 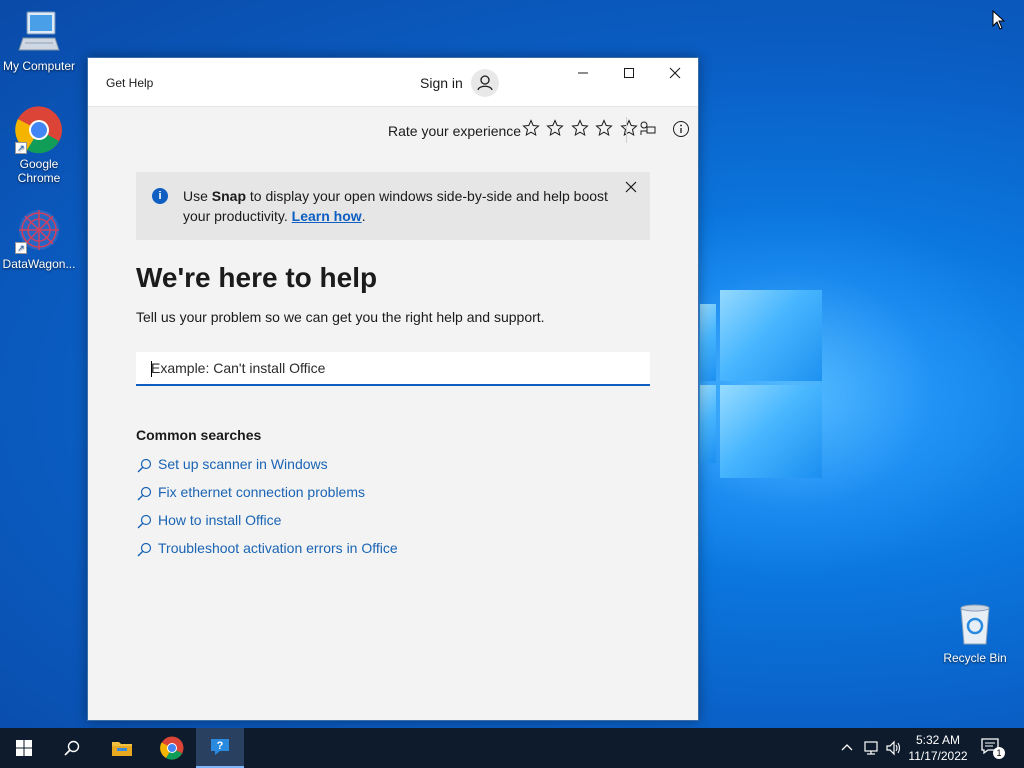 I want to click on window-title: Get Help, so click(x=130, y=83).